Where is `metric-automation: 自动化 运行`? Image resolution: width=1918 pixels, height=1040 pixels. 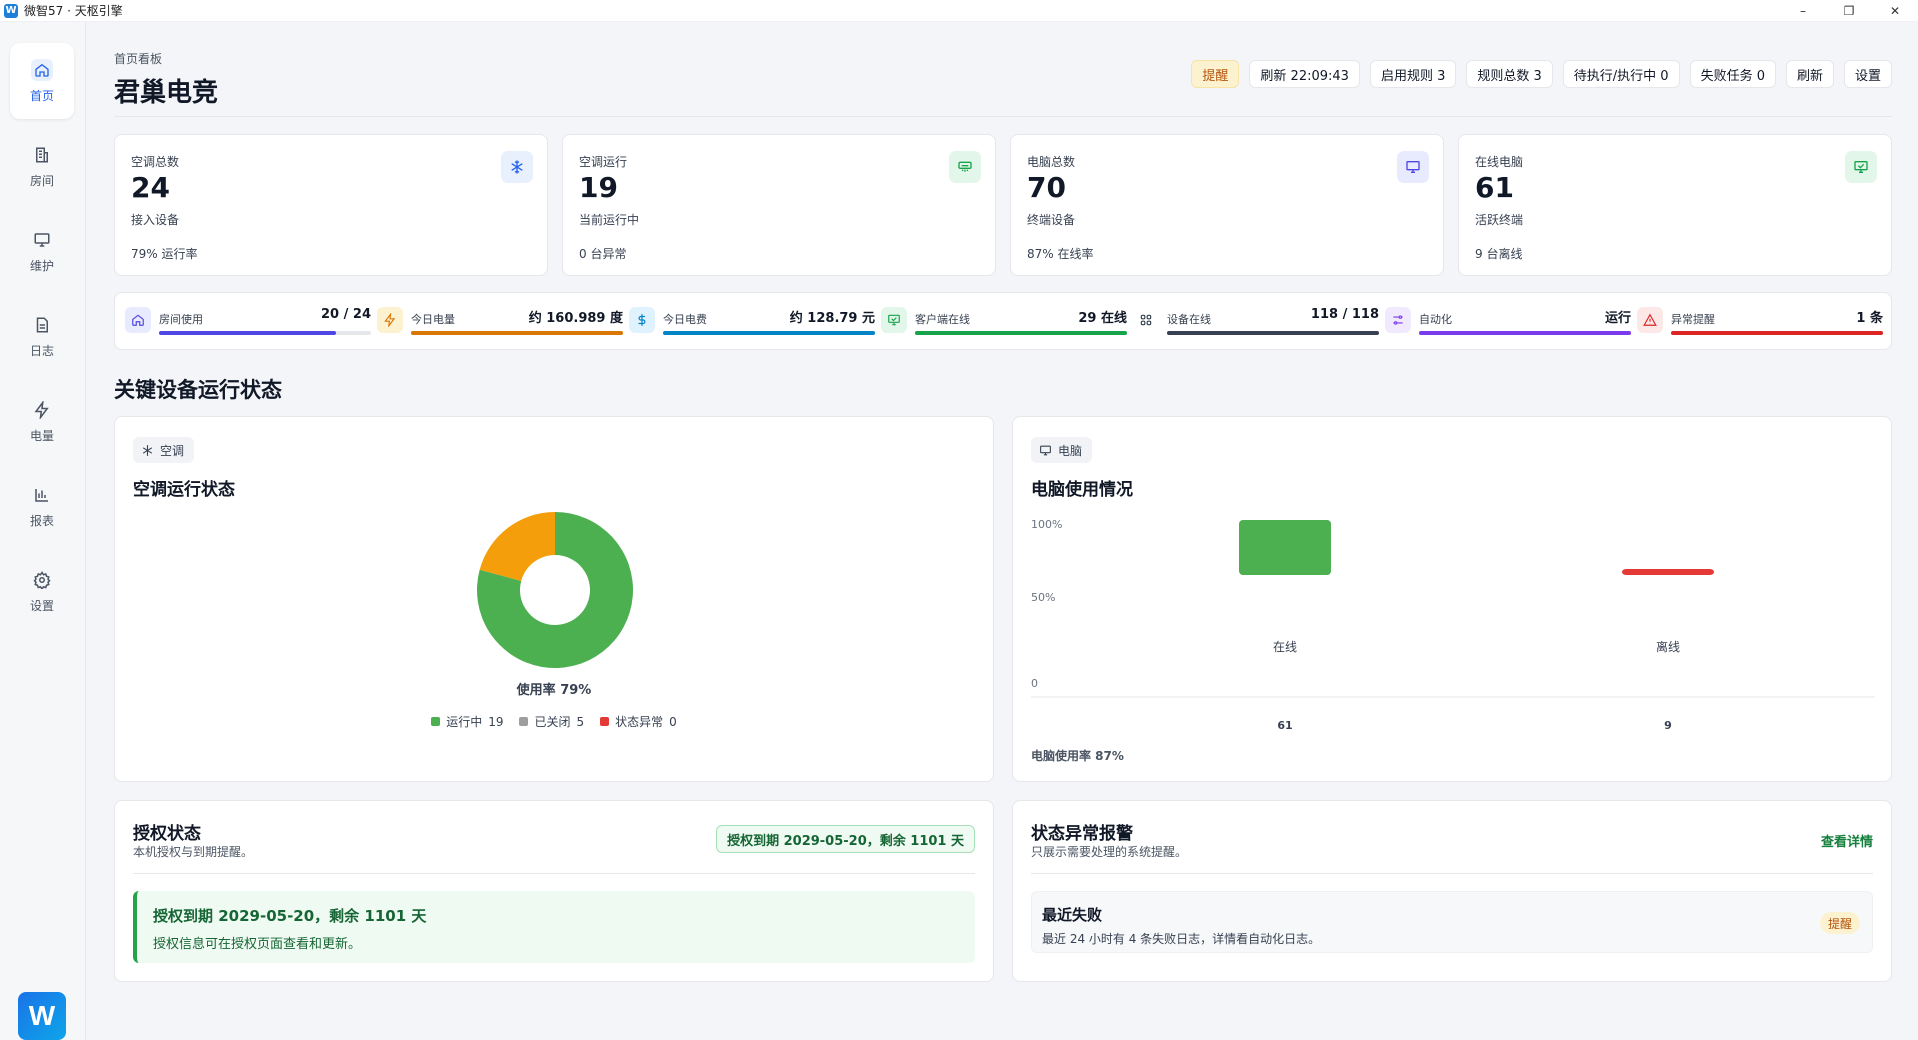 metric-automation: 自动化 运行 is located at coordinates (1508, 323).